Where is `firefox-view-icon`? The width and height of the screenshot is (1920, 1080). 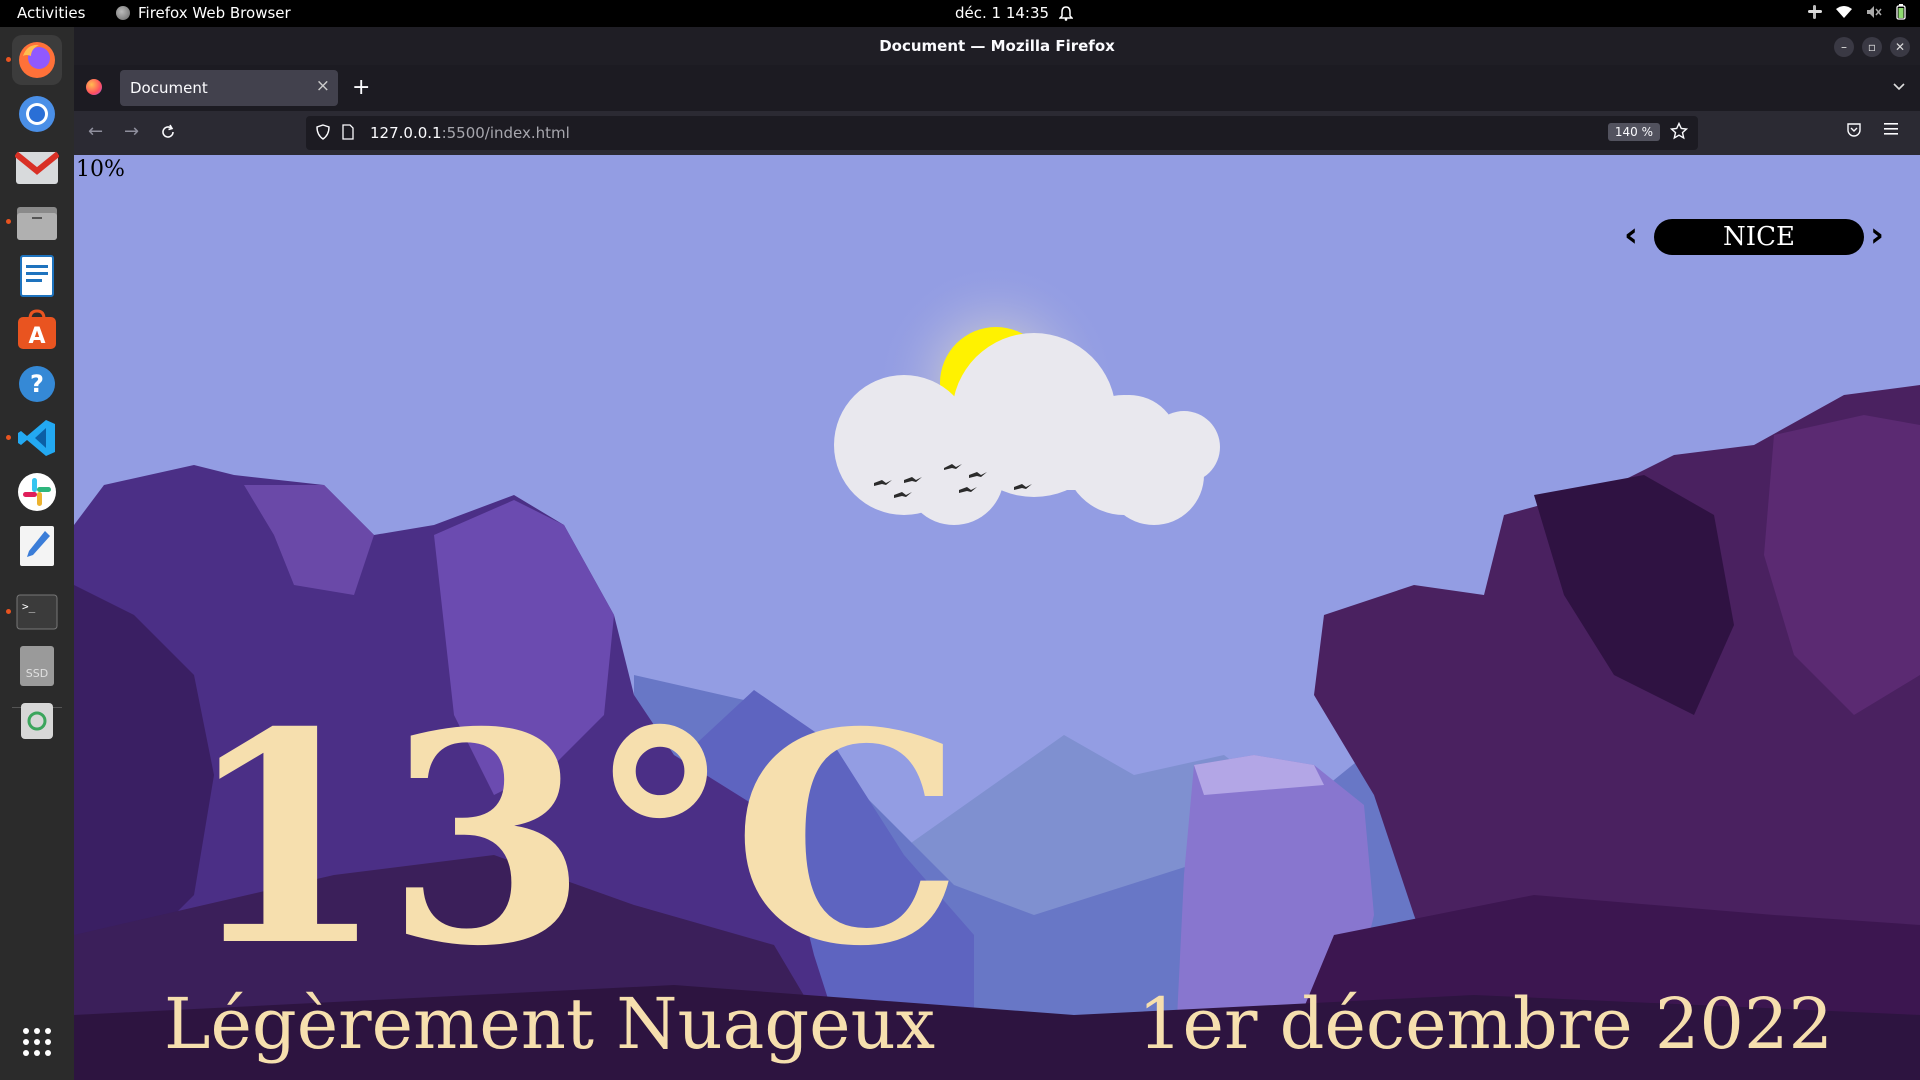 firefox-view-icon is located at coordinates (94, 87).